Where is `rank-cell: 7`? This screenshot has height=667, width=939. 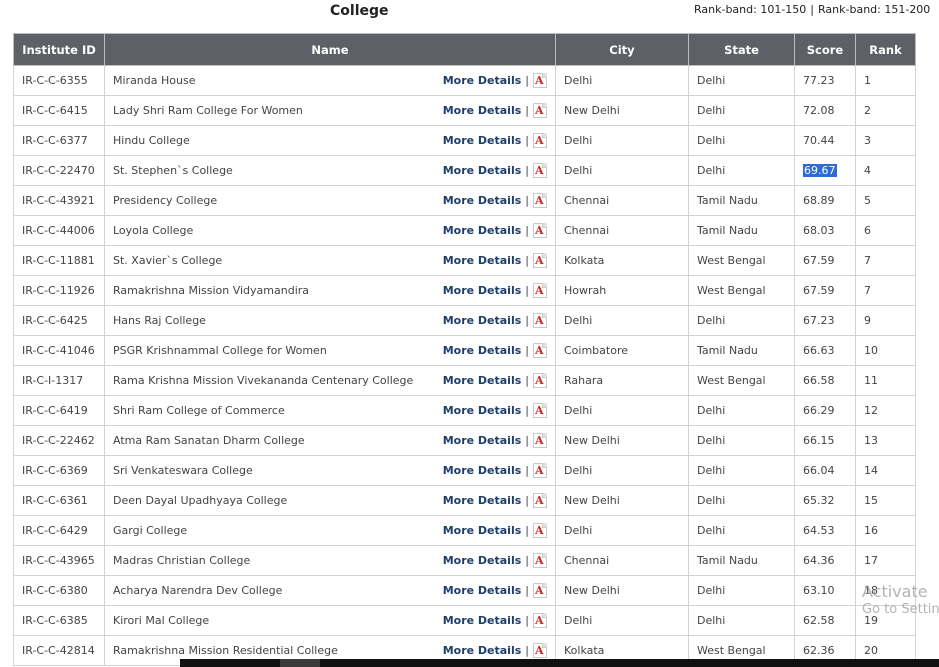 rank-cell: 7 is located at coordinates (885, 260).